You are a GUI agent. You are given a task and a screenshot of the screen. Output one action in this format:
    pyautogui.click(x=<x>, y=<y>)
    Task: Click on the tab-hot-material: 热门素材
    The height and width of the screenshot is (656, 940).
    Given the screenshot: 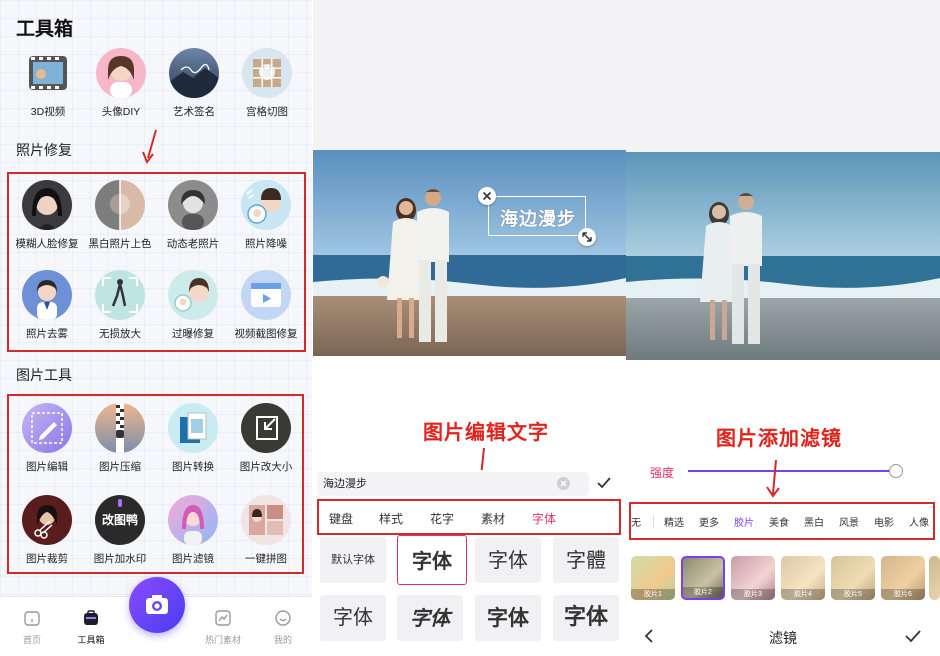 What is the action you would take?
    pyautogui.click(x=223, y=627)
    